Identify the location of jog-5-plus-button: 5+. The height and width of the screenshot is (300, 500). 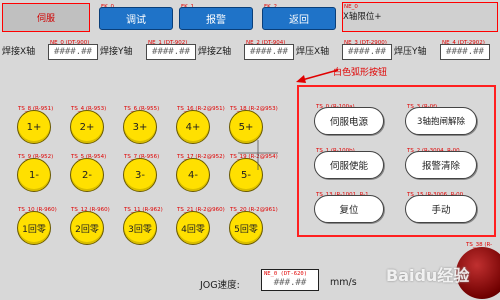
(246, 127).